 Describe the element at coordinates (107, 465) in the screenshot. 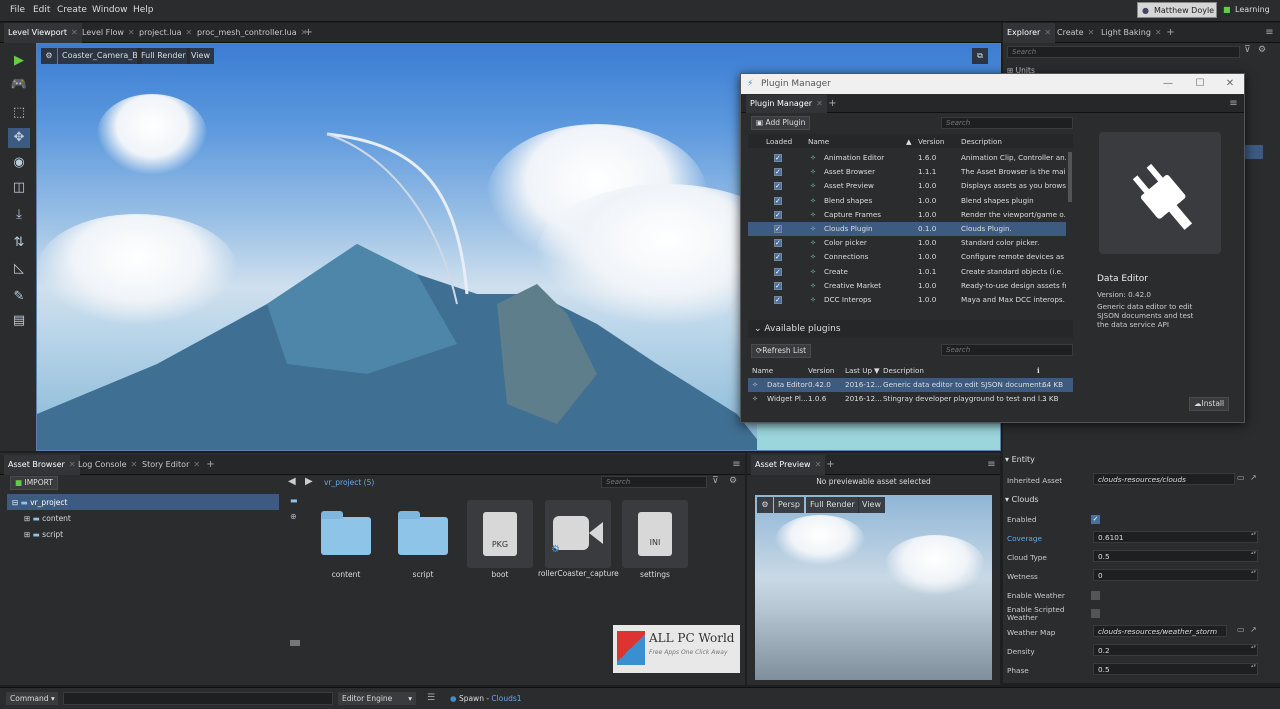

I see `tab-log-console: Log Console ✕` at that location.